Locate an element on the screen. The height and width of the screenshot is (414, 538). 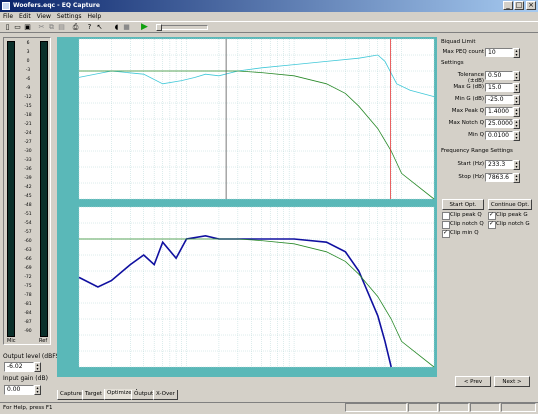
ref-meter-bar is located at coordinates (44, 189).